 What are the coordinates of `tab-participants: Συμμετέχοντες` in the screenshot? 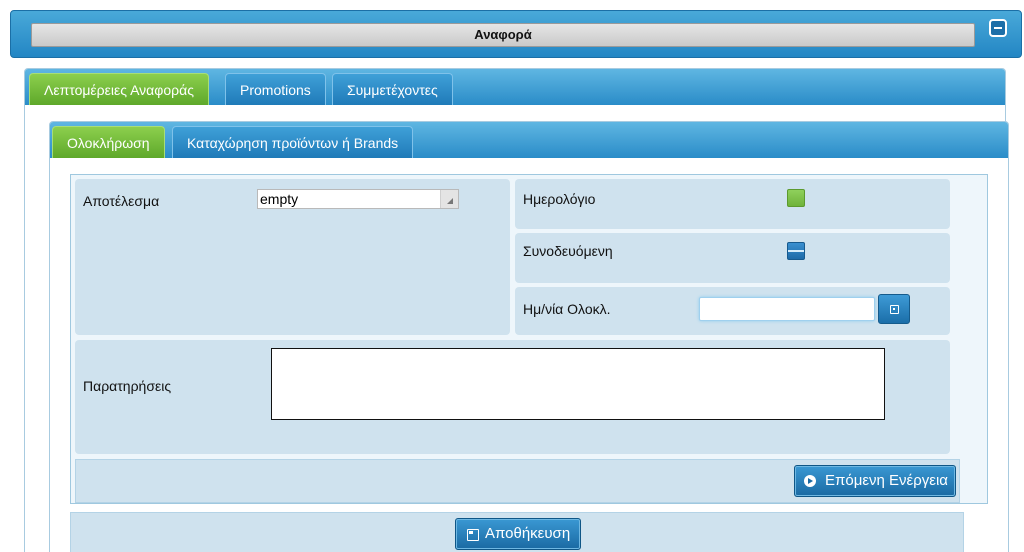 It's located at (392, 89).